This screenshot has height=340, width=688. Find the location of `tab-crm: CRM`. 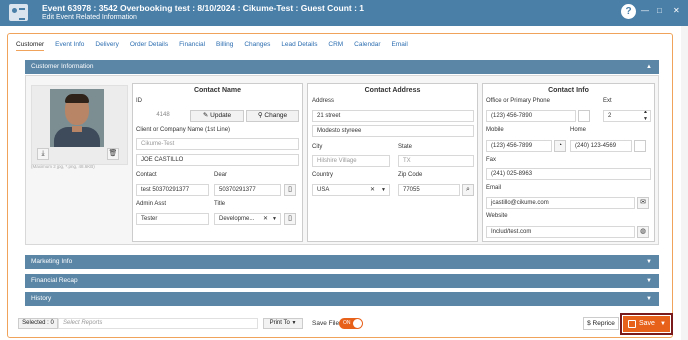

tab-crm: CRM is located at coordinates (335, 44).